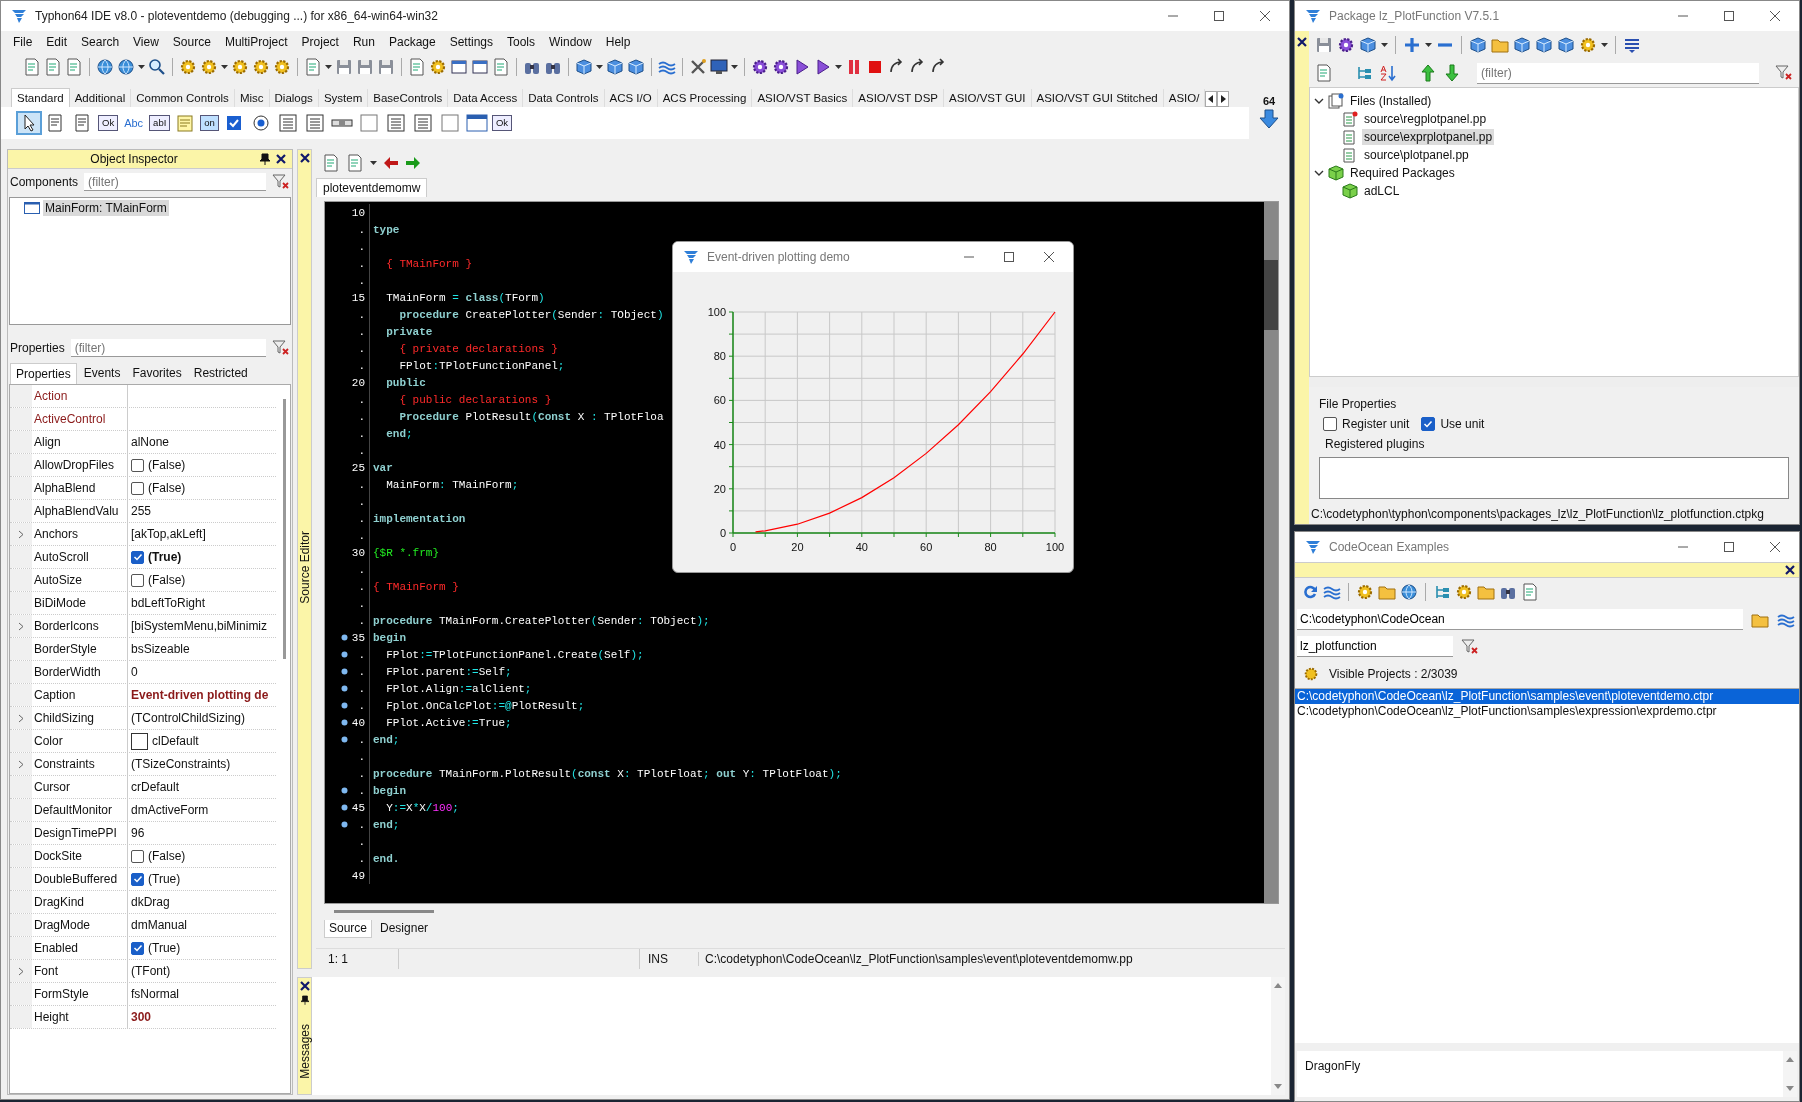 The height and width of the screenshot is (1102, 1802). Describe the element at coordinates (134, 672) in the screenshot. I see `property-value: 0` at that location.